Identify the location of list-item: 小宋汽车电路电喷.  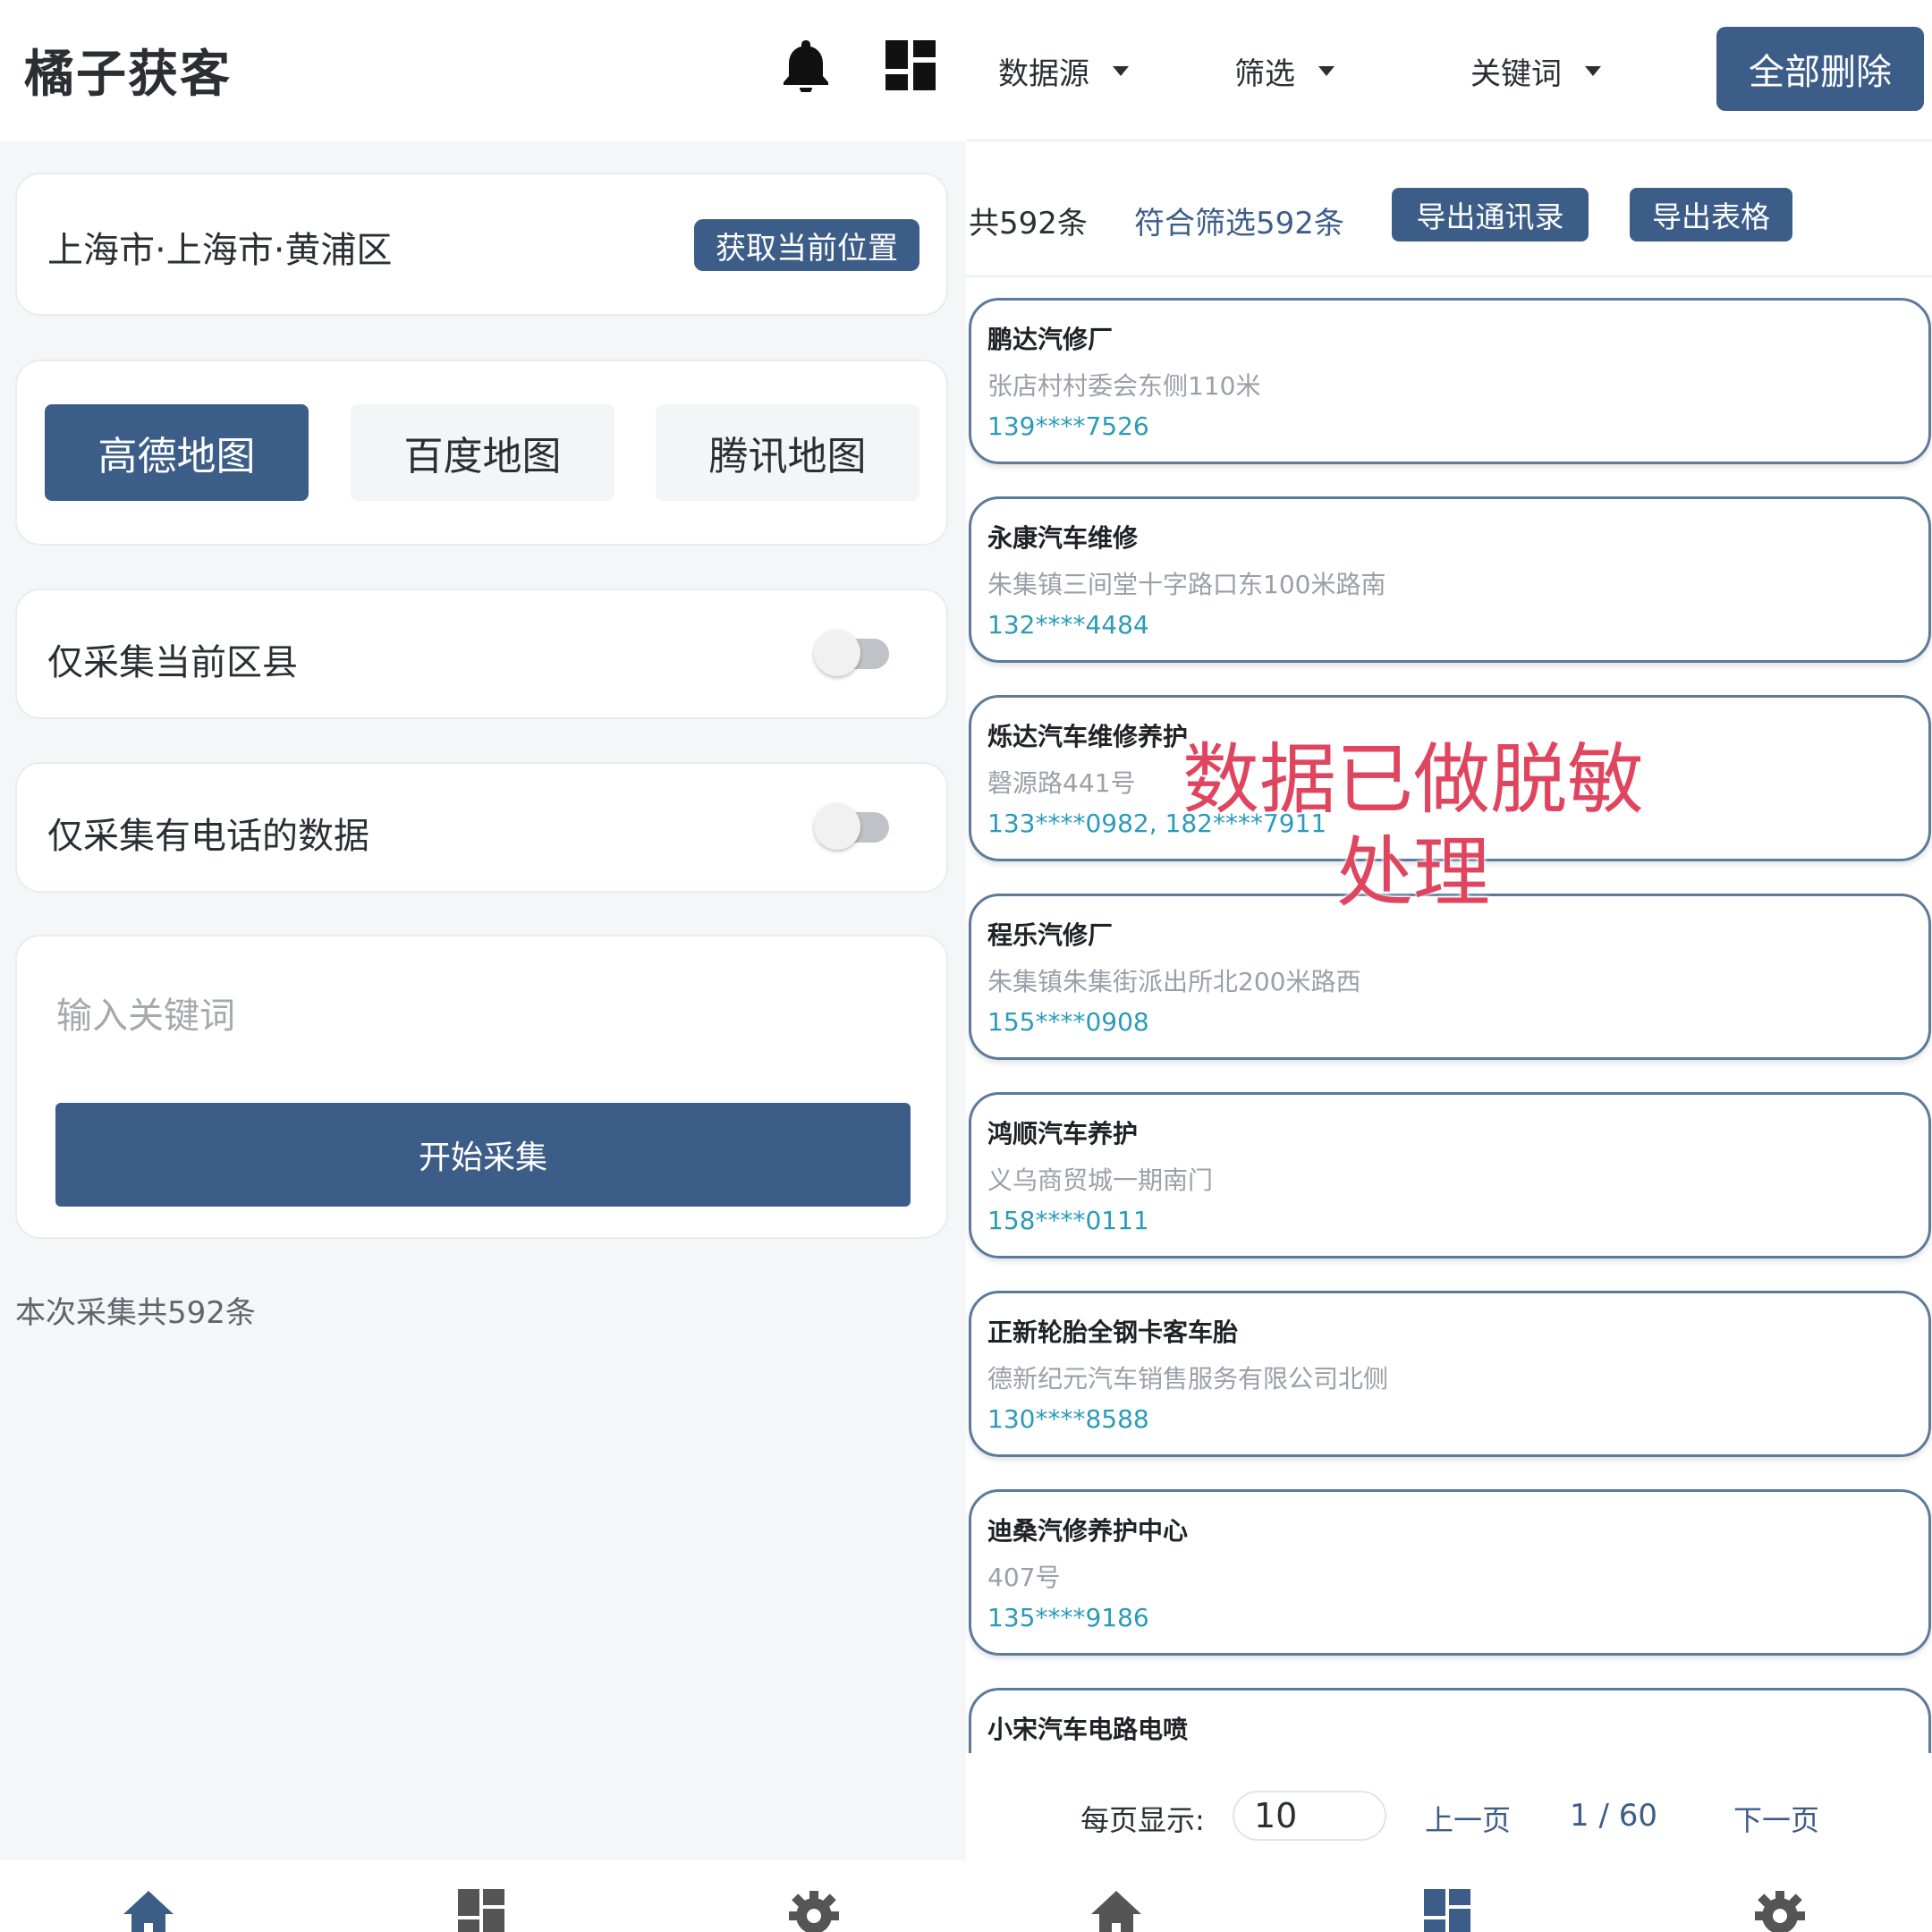
(1450, 1720).